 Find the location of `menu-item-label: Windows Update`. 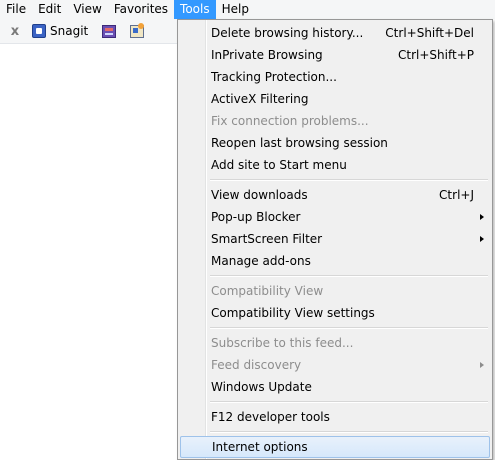

menu-item-label: Windows Update is located at coordinates (261, 387).